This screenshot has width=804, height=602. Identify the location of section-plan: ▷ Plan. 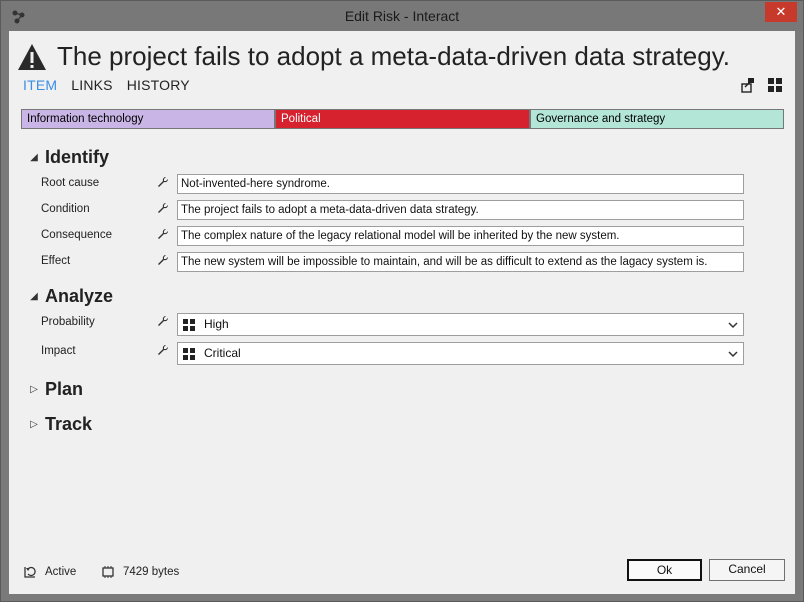
(55, 389).